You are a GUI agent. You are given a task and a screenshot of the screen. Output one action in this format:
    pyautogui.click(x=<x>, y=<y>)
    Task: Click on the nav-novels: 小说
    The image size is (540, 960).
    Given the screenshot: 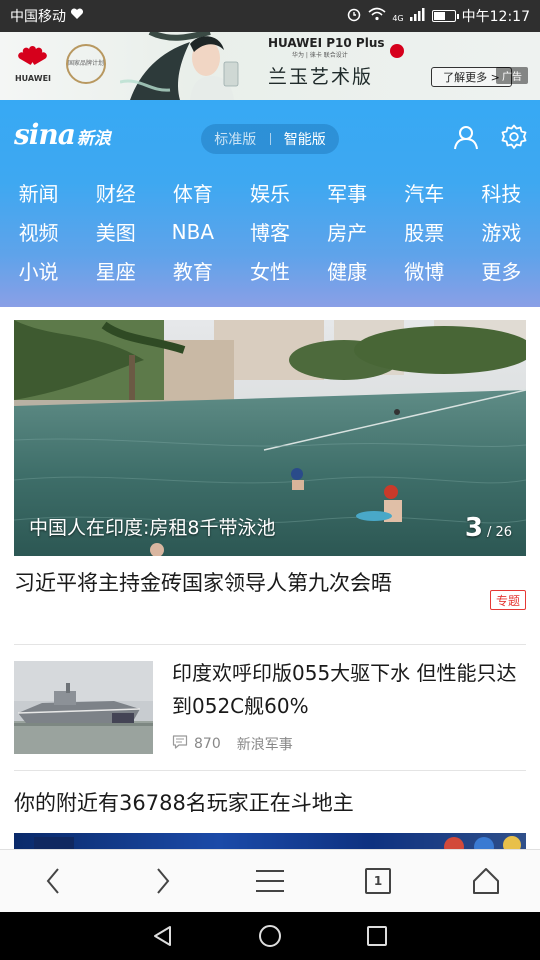 What is the action you would take?
    pyautogui.click(x=38, y=270)
    